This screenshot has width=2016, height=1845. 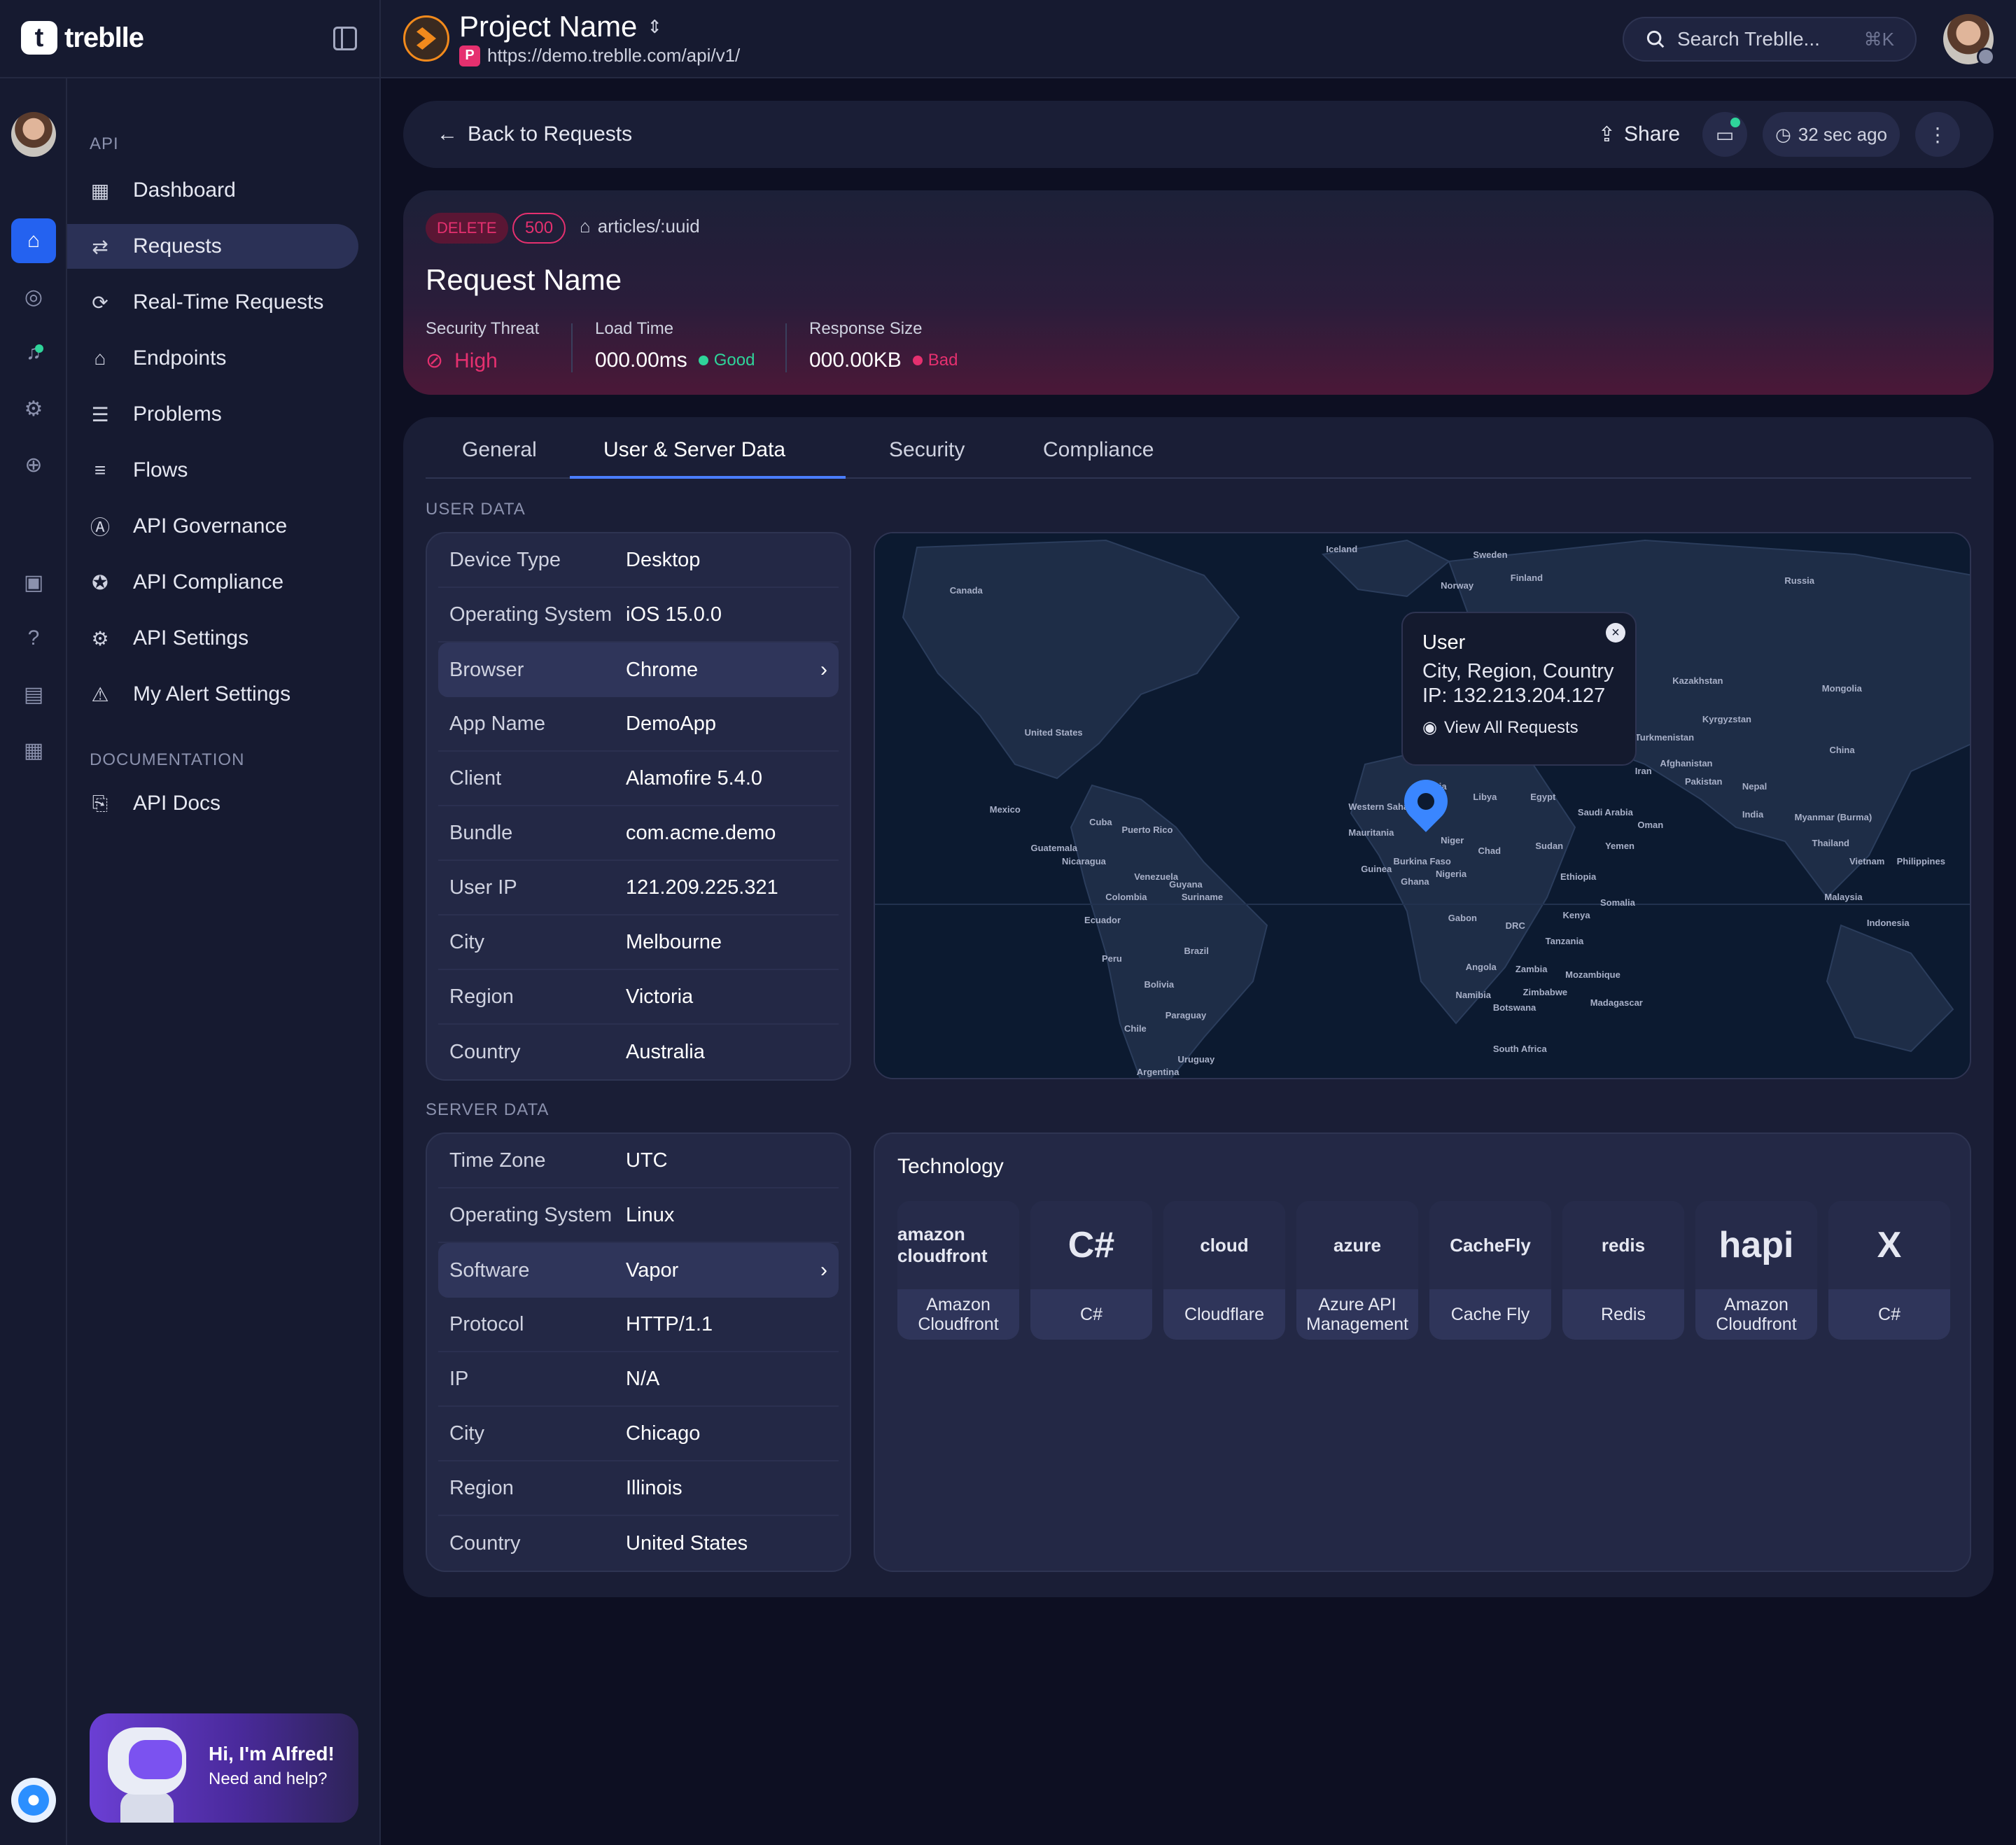 I want to click on map-label: Philippines, so click(x=1920, y=861).